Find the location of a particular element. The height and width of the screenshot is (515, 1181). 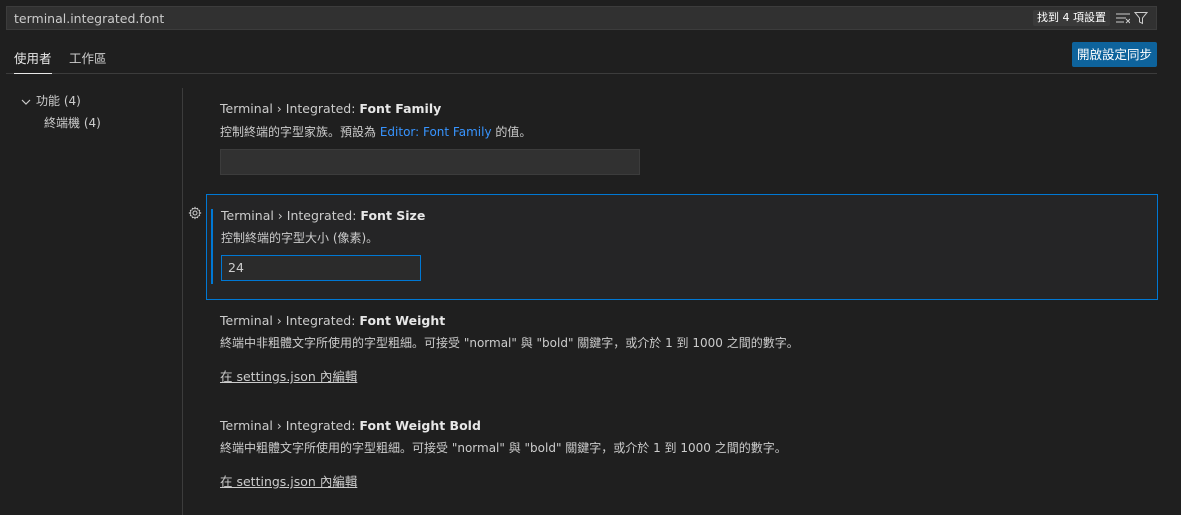

filter-funnel-icon is located at coordinates (1141, 18).